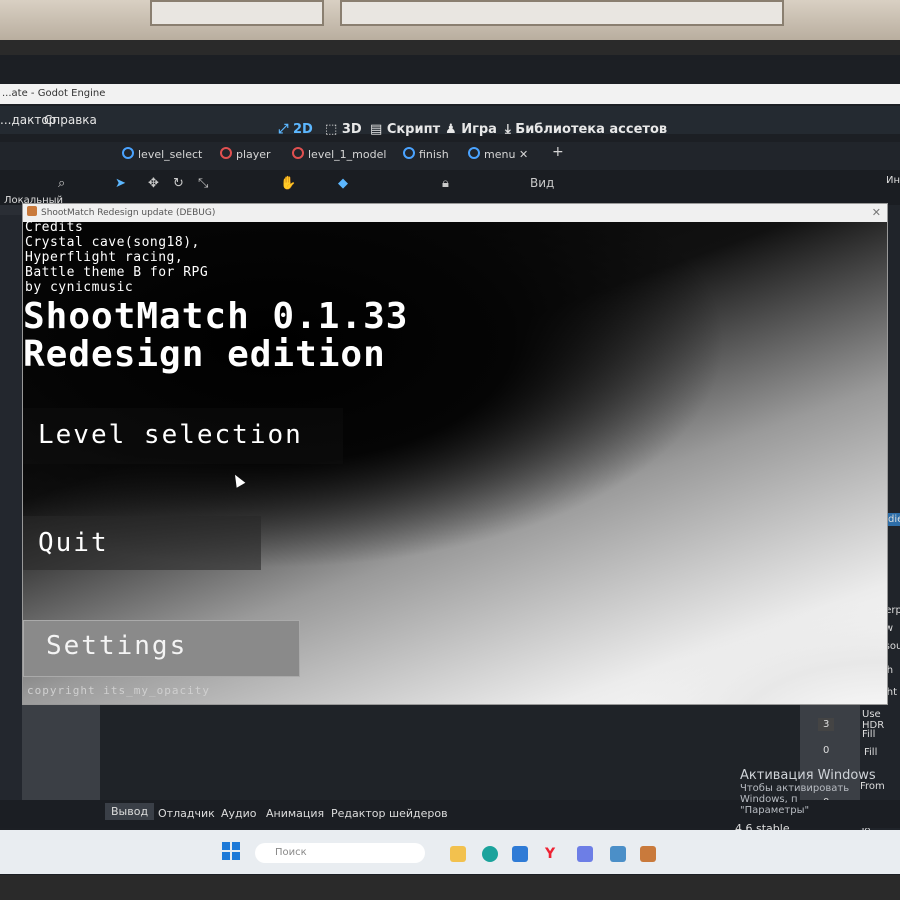 The image size is (900, 900). What do you see at coordinates (490, 854) in the screenshot?
I see `edge-icon` at bounding box center [490, 854].